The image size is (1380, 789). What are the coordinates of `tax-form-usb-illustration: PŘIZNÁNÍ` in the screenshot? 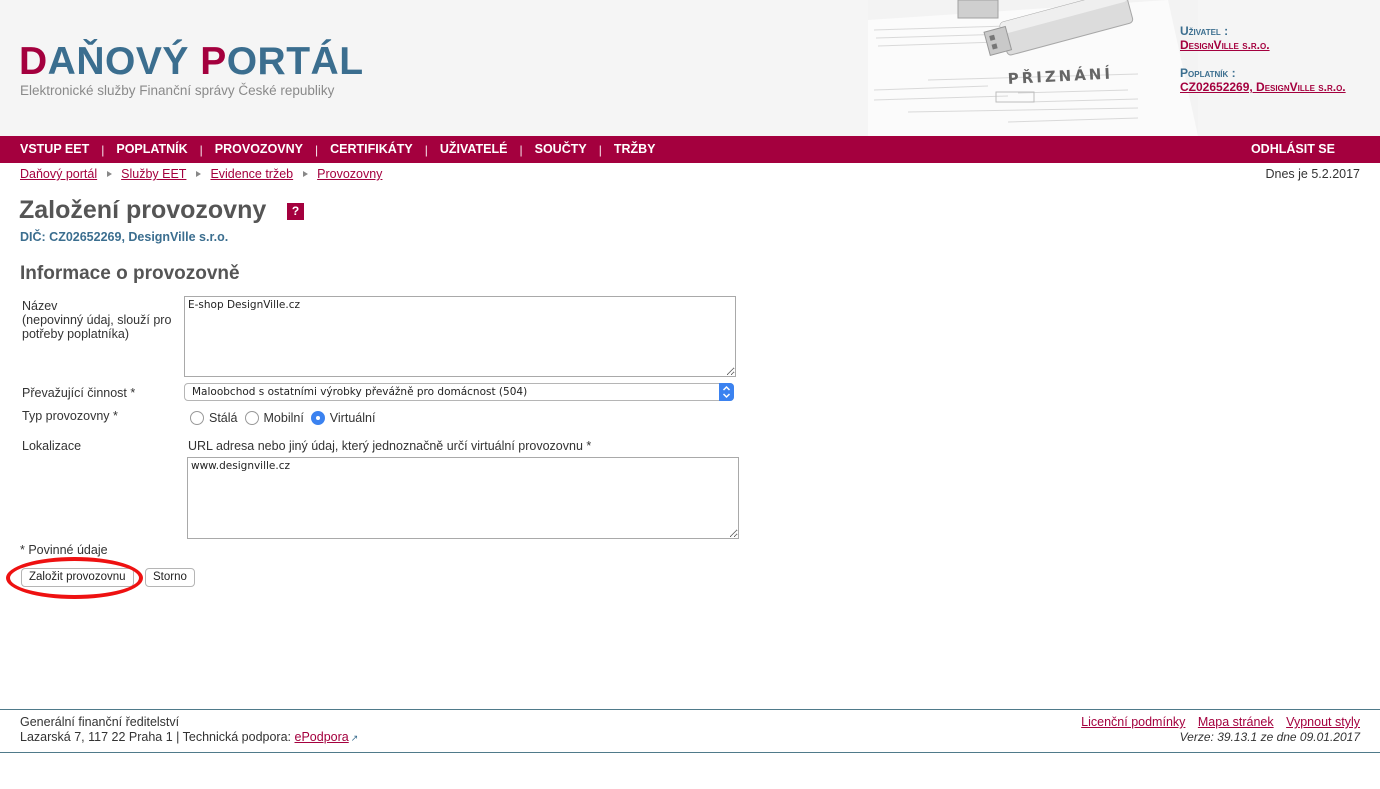 It's located at (1033, 68).